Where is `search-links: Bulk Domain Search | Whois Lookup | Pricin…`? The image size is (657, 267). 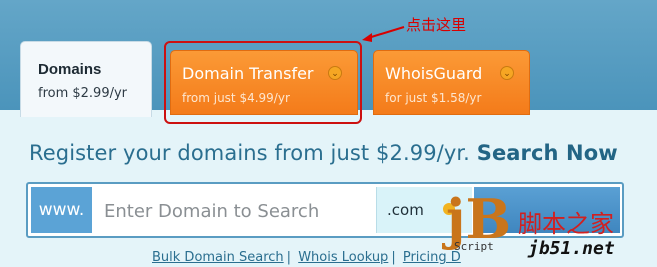
search-links: Bulk Domain Search | Whois Lookup | Pricin… is located at coordinates (306, 257).